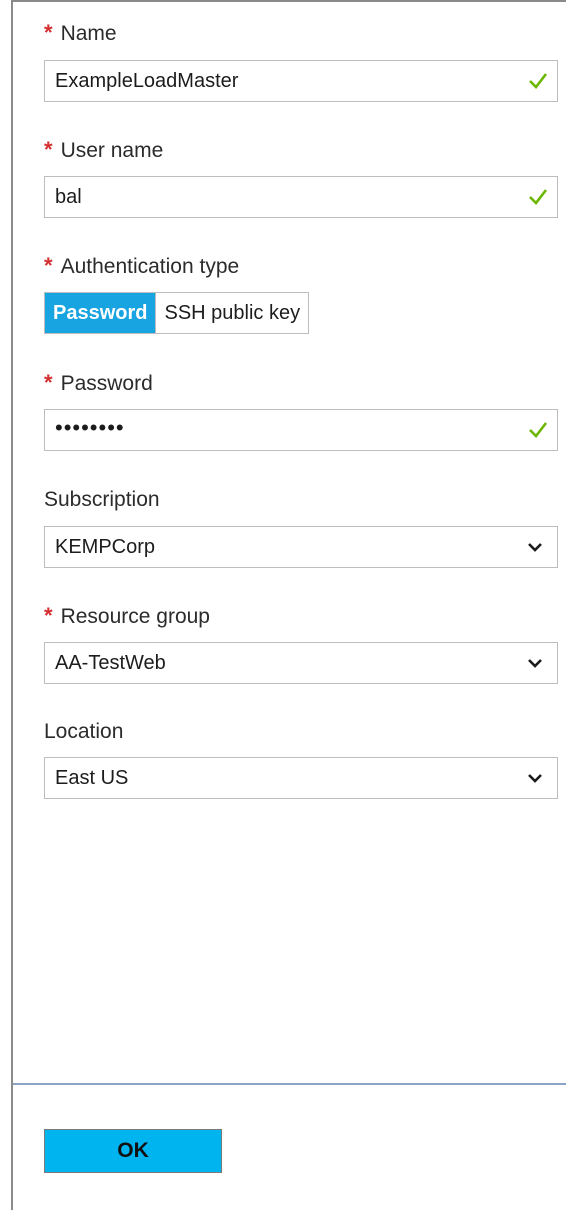 The height and width of the screenshot is (1210, 566). Describe the element at coordinates (301, 547) in the screenshot. I see `subscription-select: KEMPCorp` at that location.